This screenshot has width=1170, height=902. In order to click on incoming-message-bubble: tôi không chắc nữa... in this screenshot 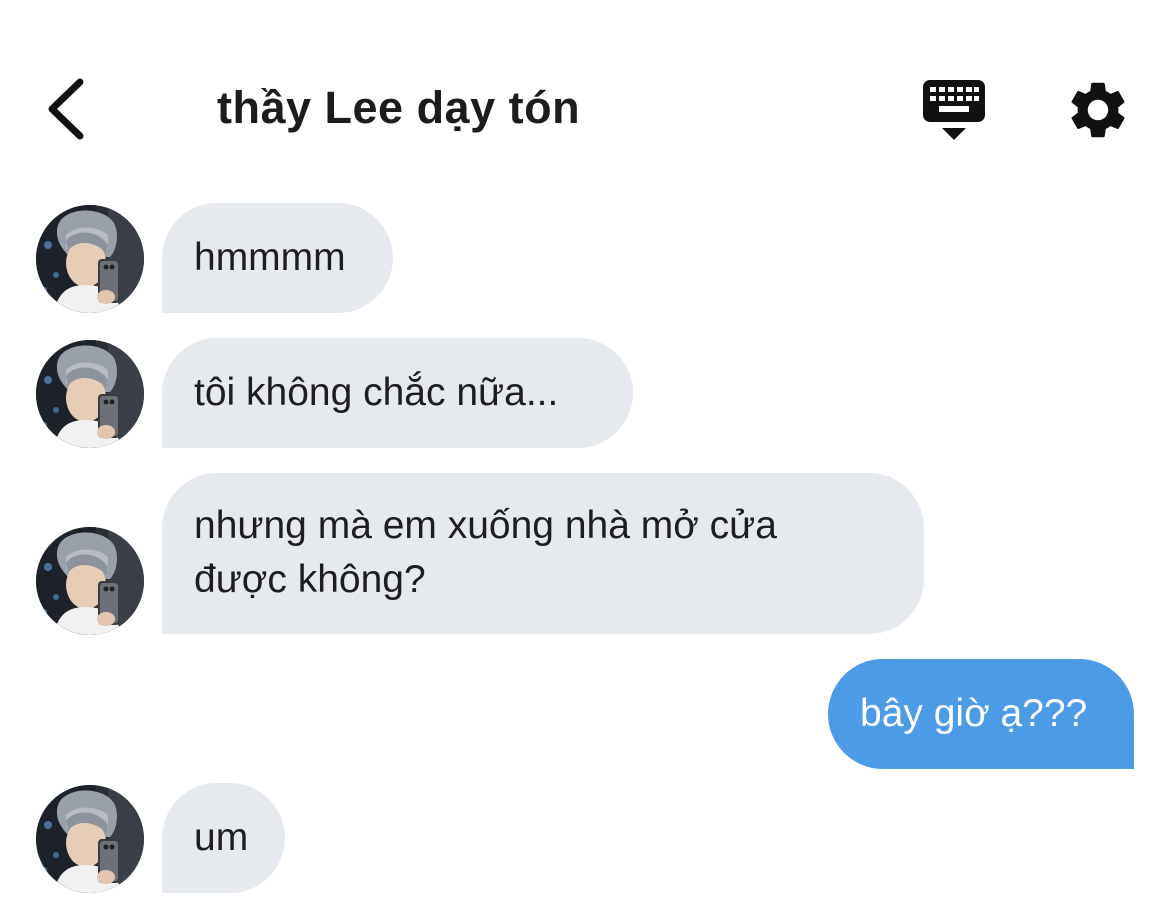, I will do `click(397, 393)`.